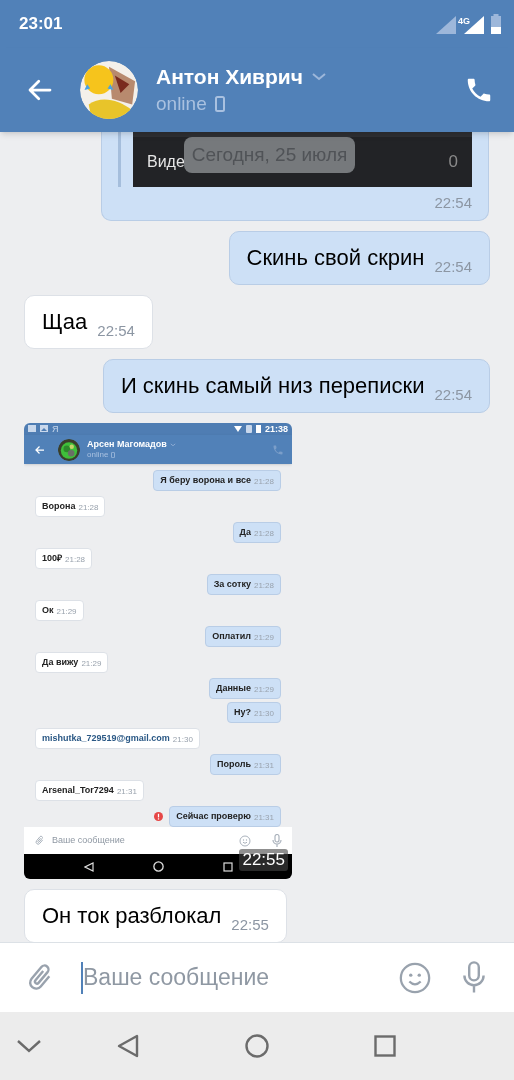 This screenshot has width=514, height=1080. Describe the element at coordinates (89, 841) in the screenshot. I see `placeholder-text: Ваше сообщение` at that location.